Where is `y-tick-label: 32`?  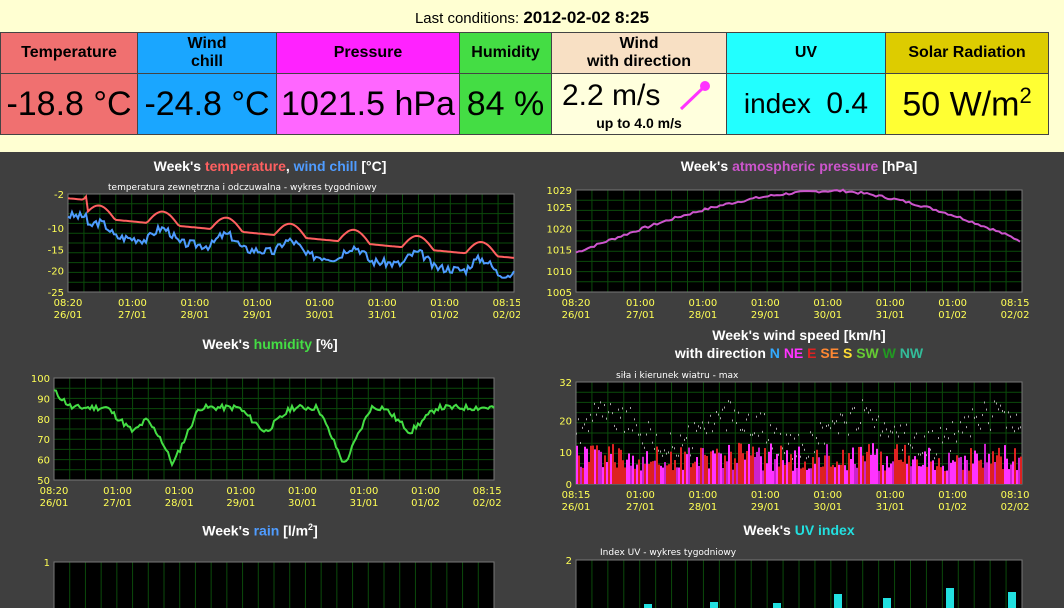
y-tick-label: 32 is located at coordinates (565, 383).